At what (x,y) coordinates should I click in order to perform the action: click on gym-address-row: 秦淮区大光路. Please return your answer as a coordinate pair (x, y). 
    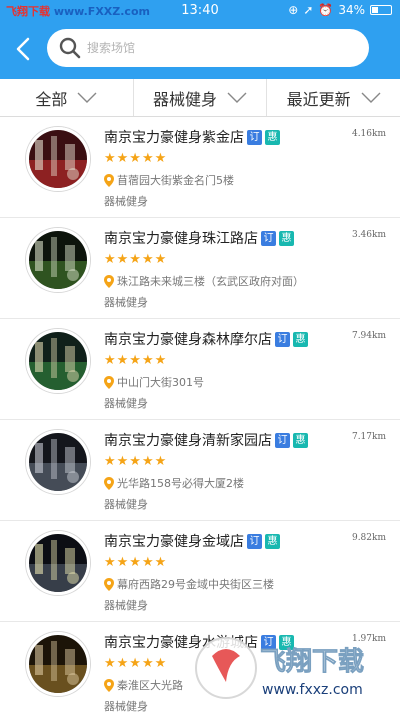
    Looking at the image, I should click on (143, 685).